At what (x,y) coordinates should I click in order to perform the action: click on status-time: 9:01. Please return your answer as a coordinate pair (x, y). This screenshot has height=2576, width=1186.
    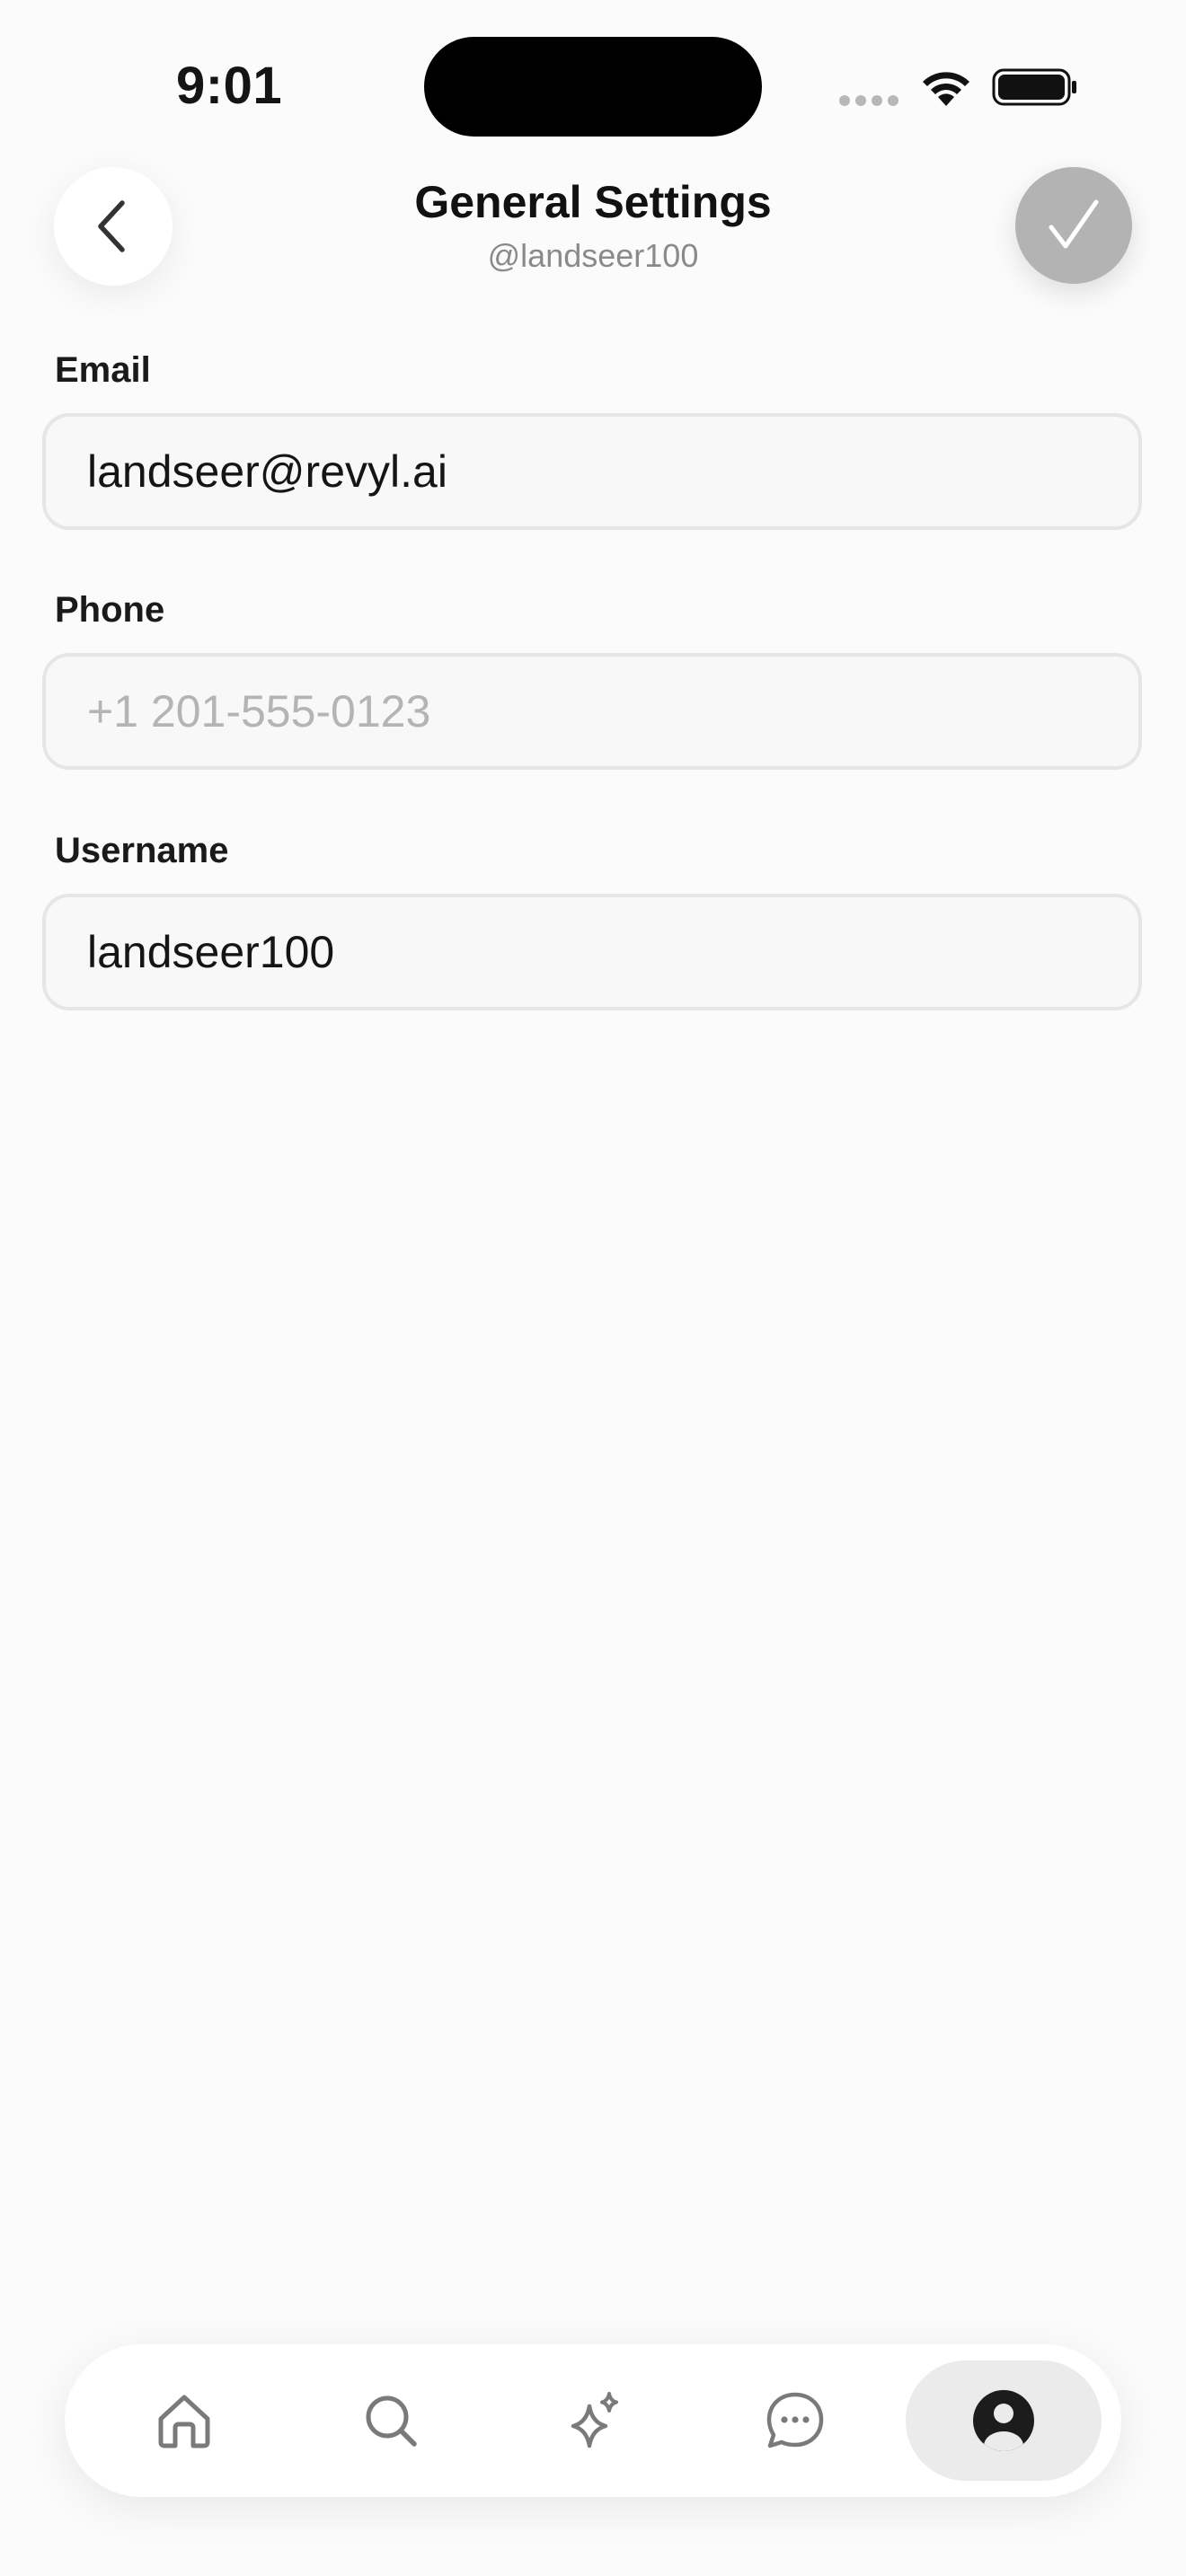
    Looking at the image, I should click on (229, 86).